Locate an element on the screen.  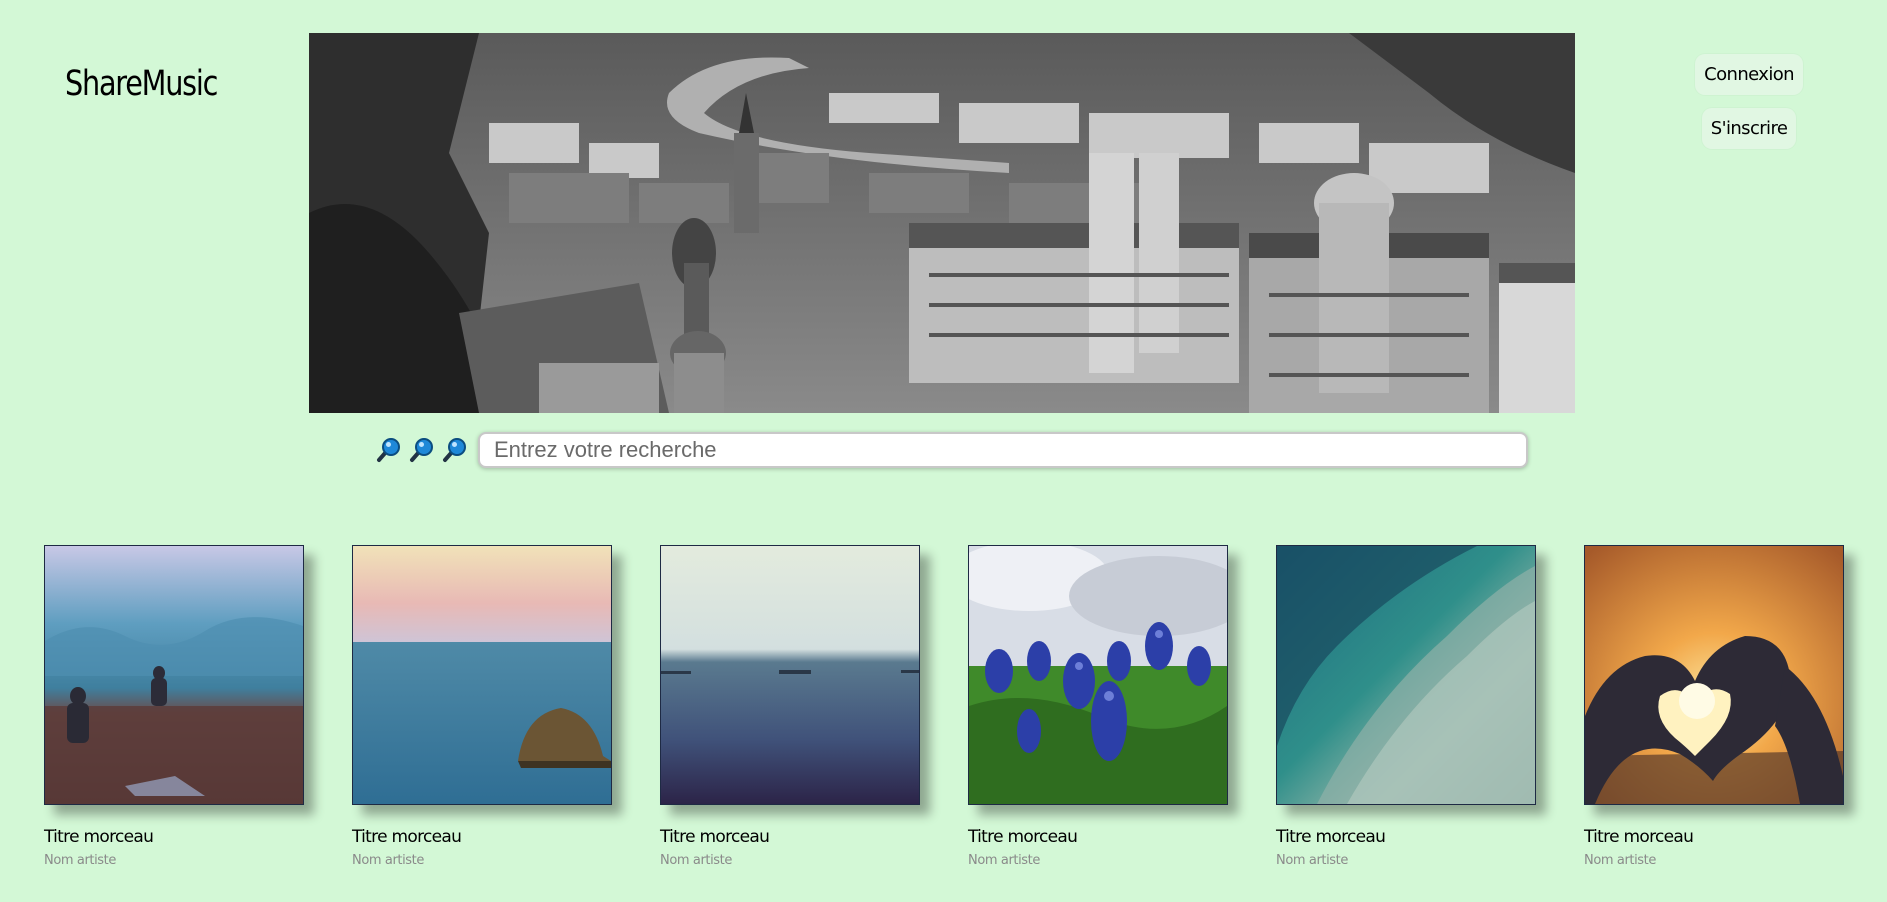
search-input is located at coordinates (1003, 450).